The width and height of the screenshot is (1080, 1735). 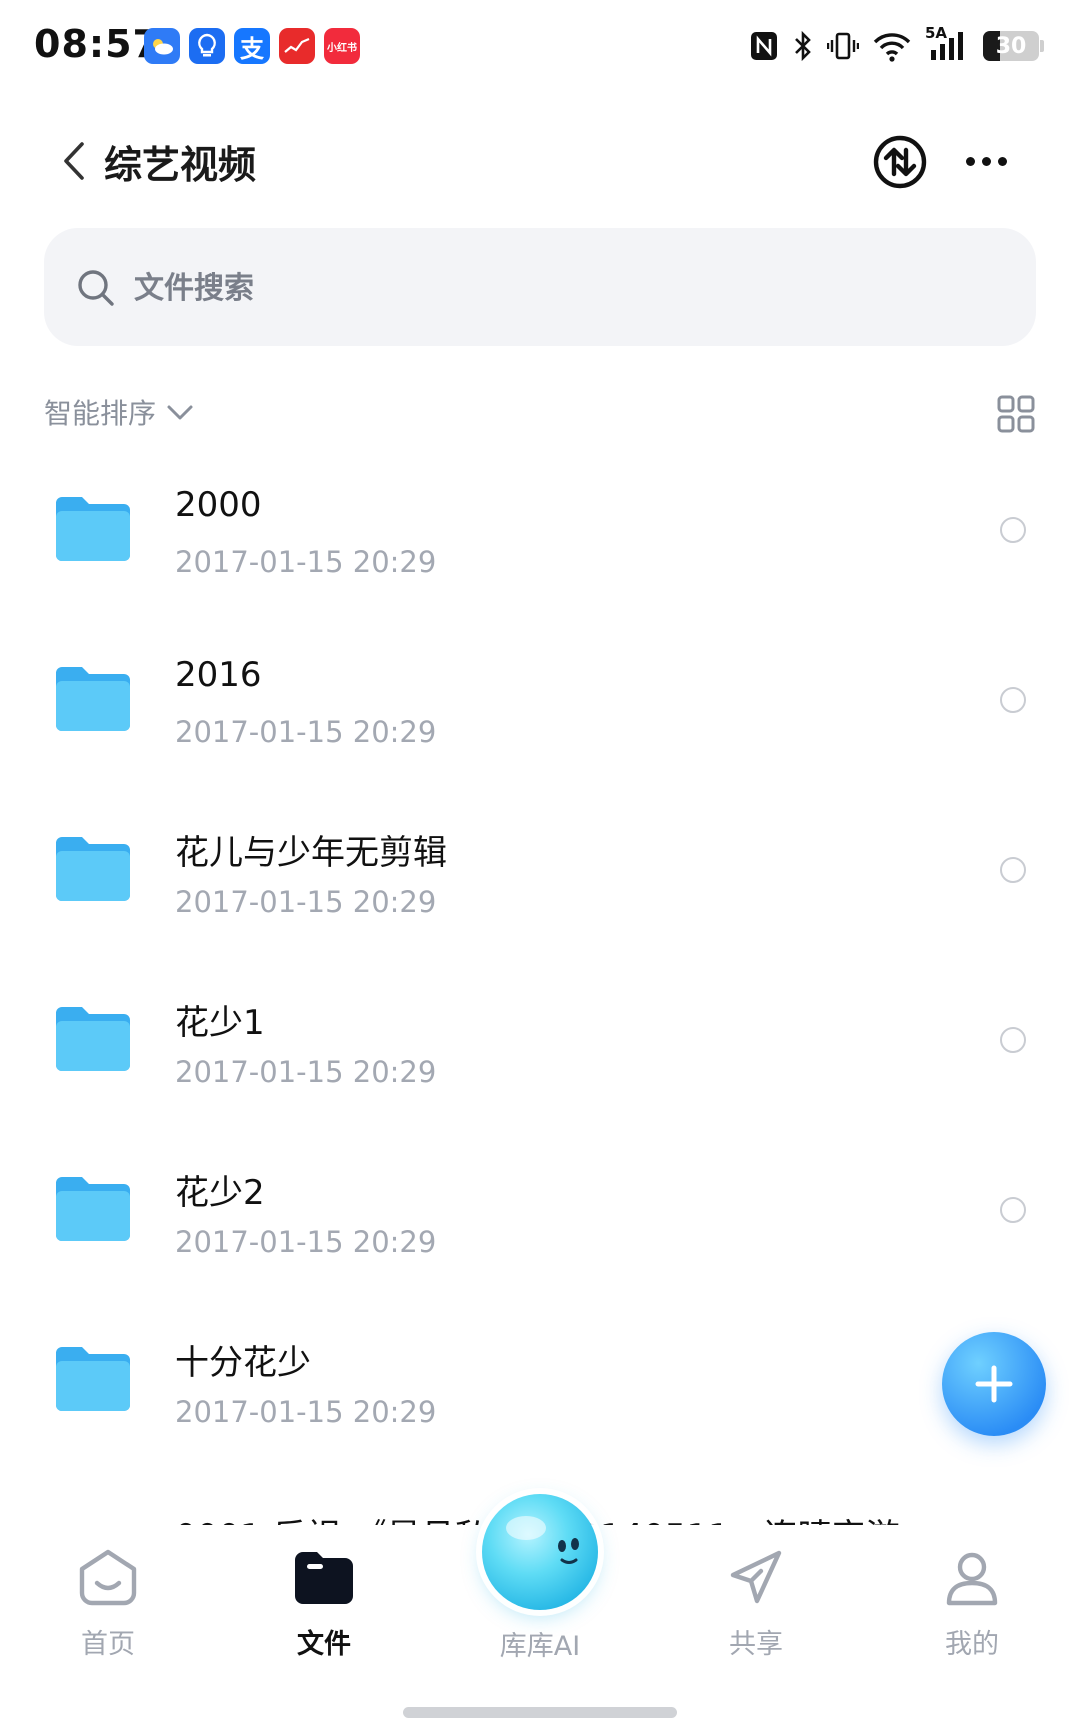 What do you see at coordinates (540, 1040) in the screenshot?
I see `file-row: 花少1 2017-01-15 20:29` at bounding box center [540, 1040].